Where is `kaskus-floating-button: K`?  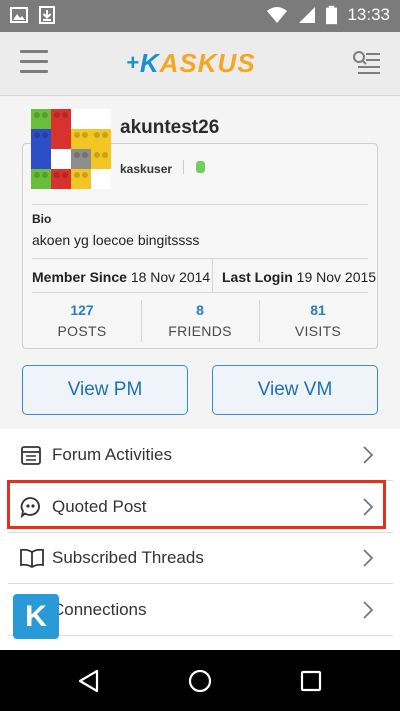 kaskus-floating-button: K is located at coordinates (36, 616).